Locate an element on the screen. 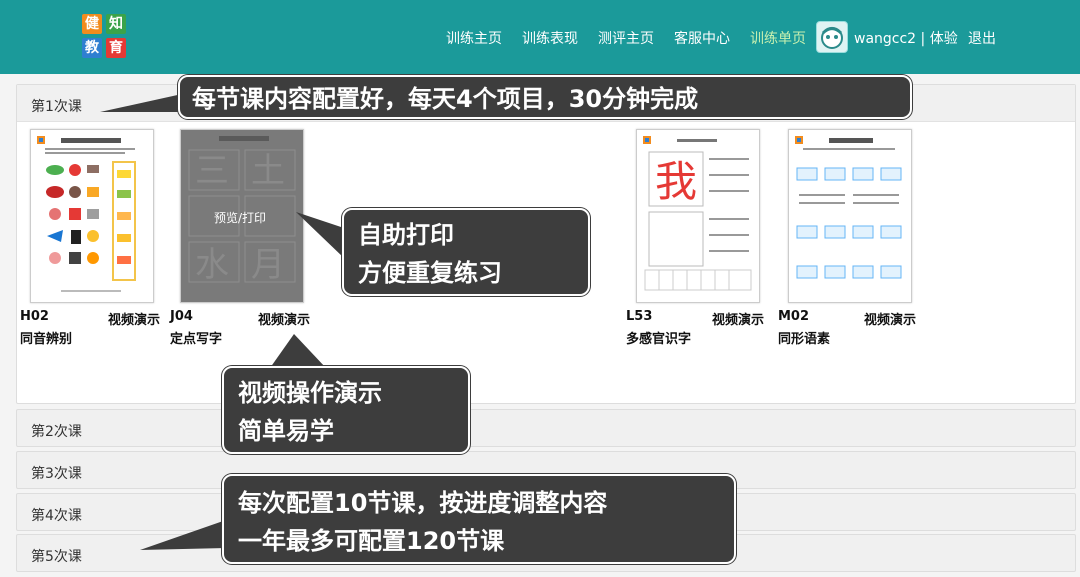  callout-print: 自助打印 方便重复练习 is located at coordinates (466, 252).